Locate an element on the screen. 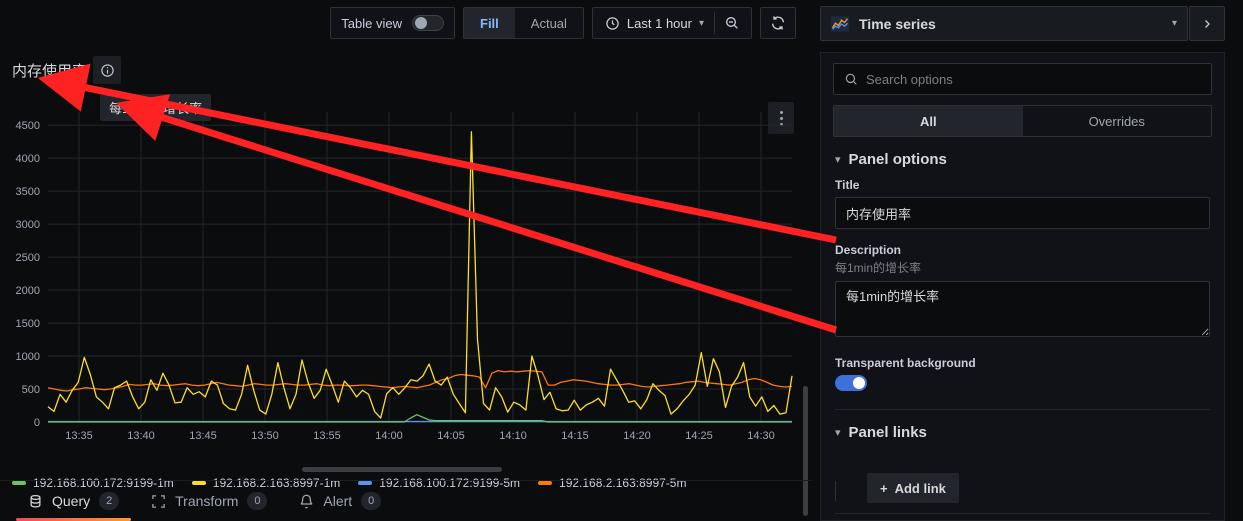 The height and width of the screenshot is (521, 1243). panel-links-section: ▾ Panel links is located at coordinates (1022, 425).